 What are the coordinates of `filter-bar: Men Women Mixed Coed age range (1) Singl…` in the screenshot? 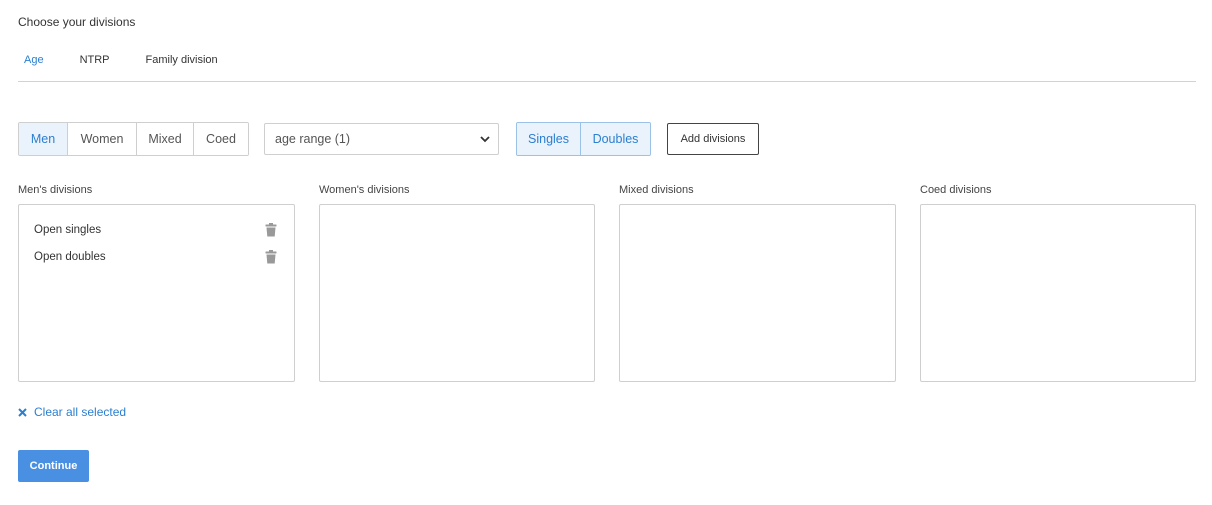 It's located at (388, 139).